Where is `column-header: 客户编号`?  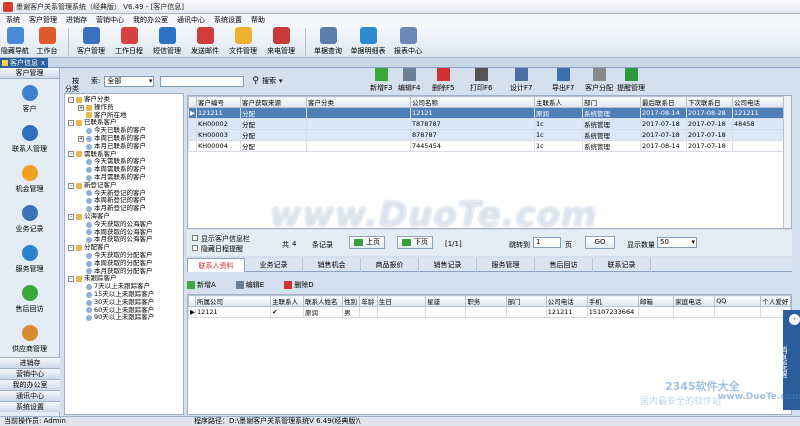
column-header: 客户编号 is located at coordinates (218, 102).